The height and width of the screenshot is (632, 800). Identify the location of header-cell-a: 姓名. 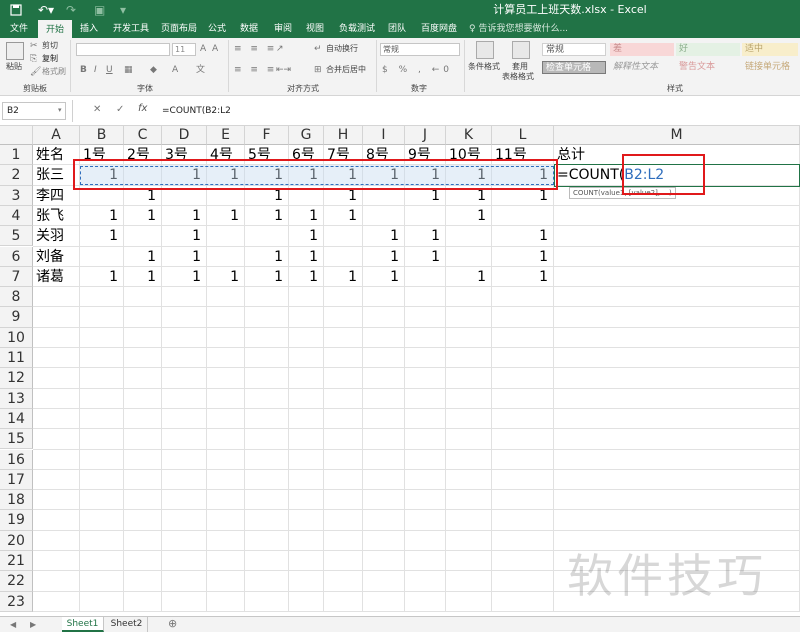
(50, 155).